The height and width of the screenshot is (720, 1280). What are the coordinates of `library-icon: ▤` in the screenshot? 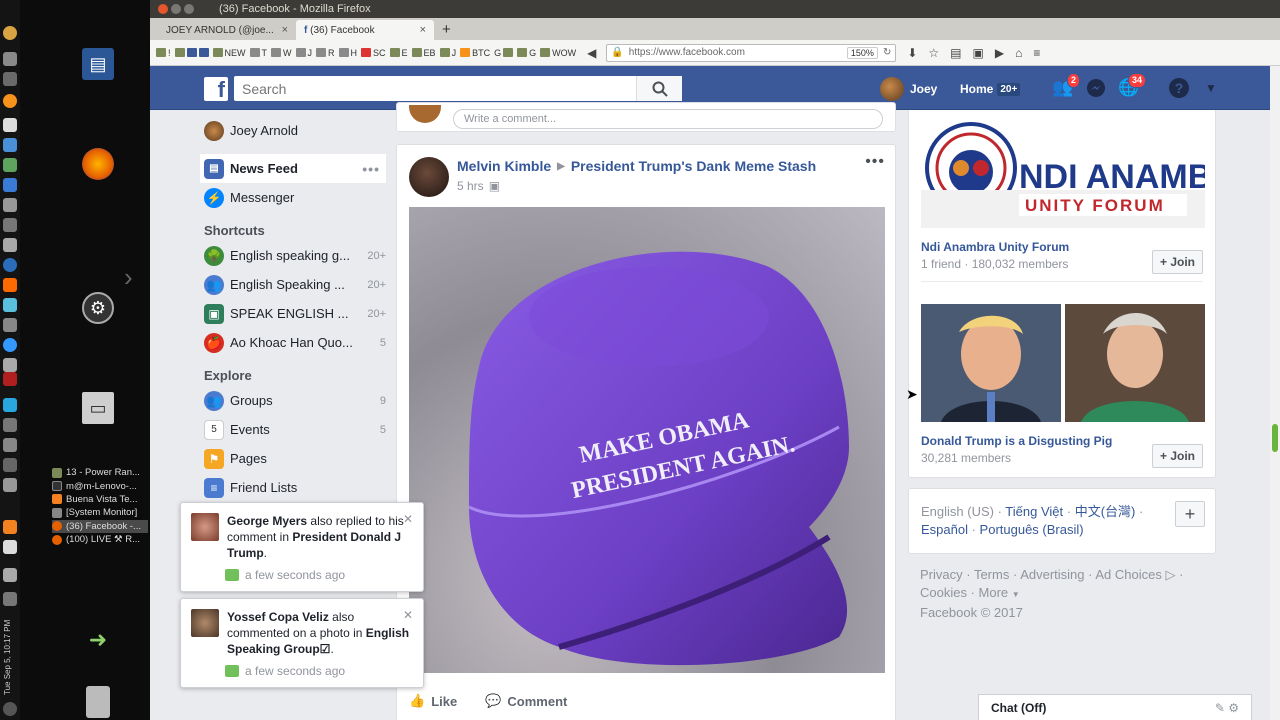 It's located at (955, 53).